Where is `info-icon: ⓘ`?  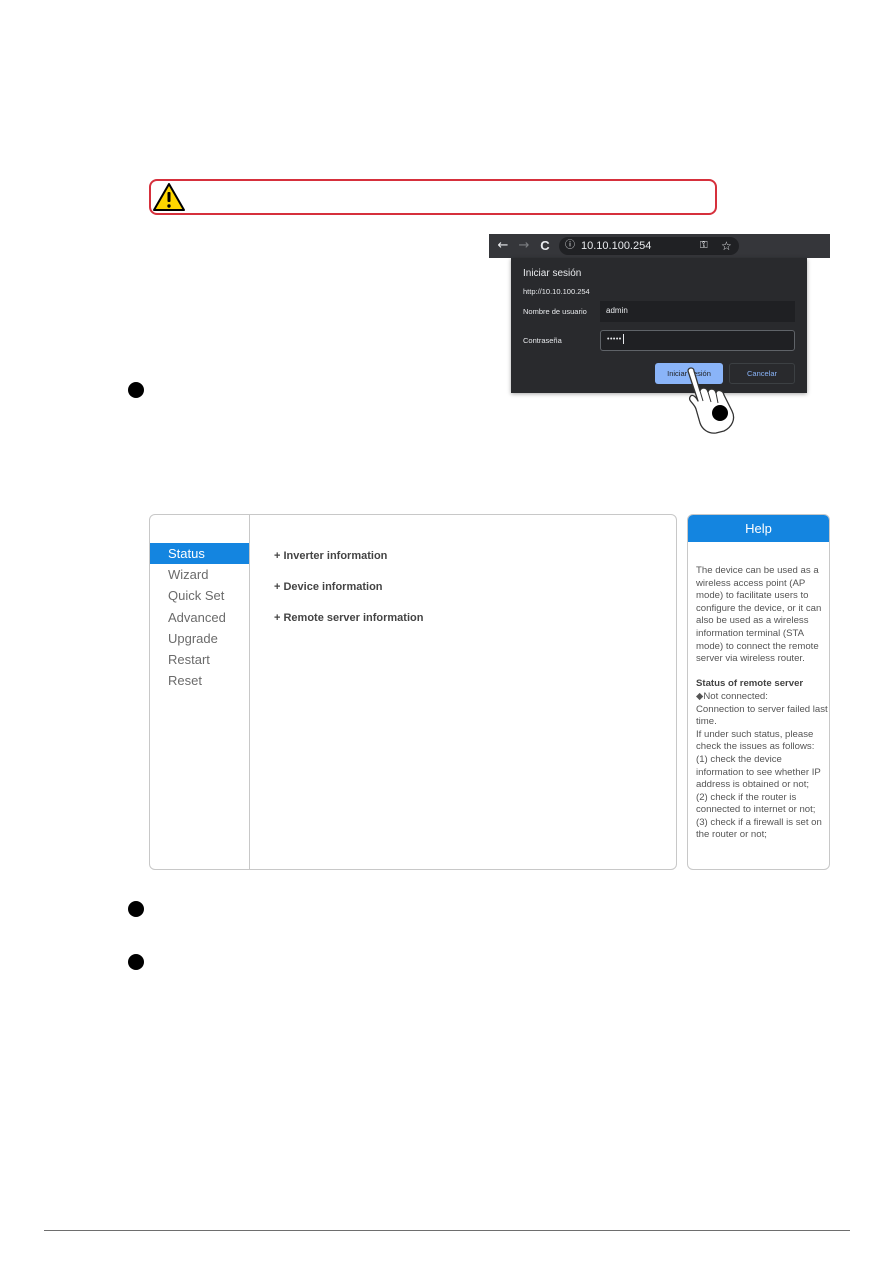 info-icon: ⓘ is located at coordinates (570, 246).